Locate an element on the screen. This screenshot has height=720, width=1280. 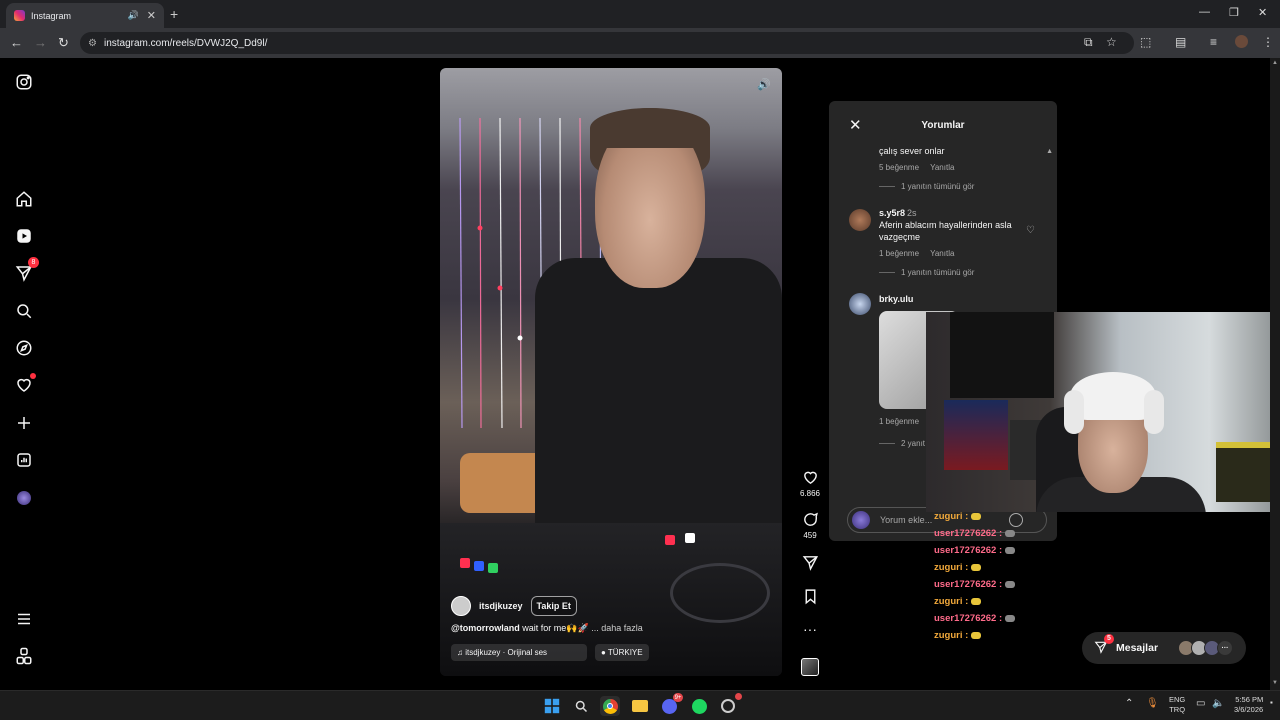
taskbar: 9+ ⌃ 🎙 ENG TRQ ▭ 🔈 5:56 PM 3/6/2026 ▪ is located at coordinates (640, 705).